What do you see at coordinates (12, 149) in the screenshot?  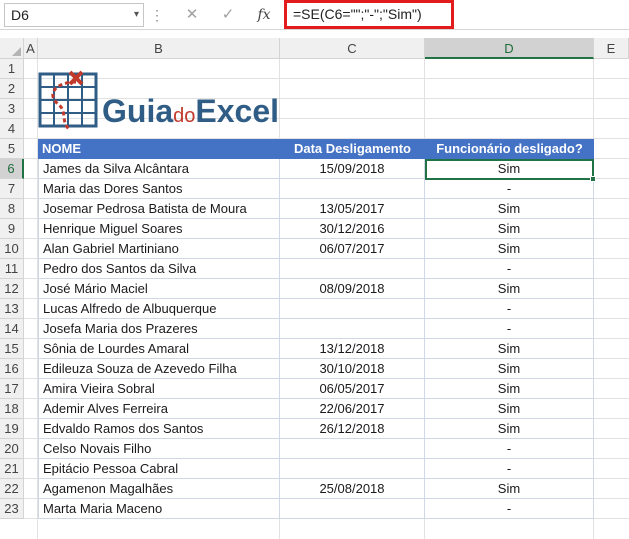 I see `row-header-5: 5` at bounding box center [12, 149].